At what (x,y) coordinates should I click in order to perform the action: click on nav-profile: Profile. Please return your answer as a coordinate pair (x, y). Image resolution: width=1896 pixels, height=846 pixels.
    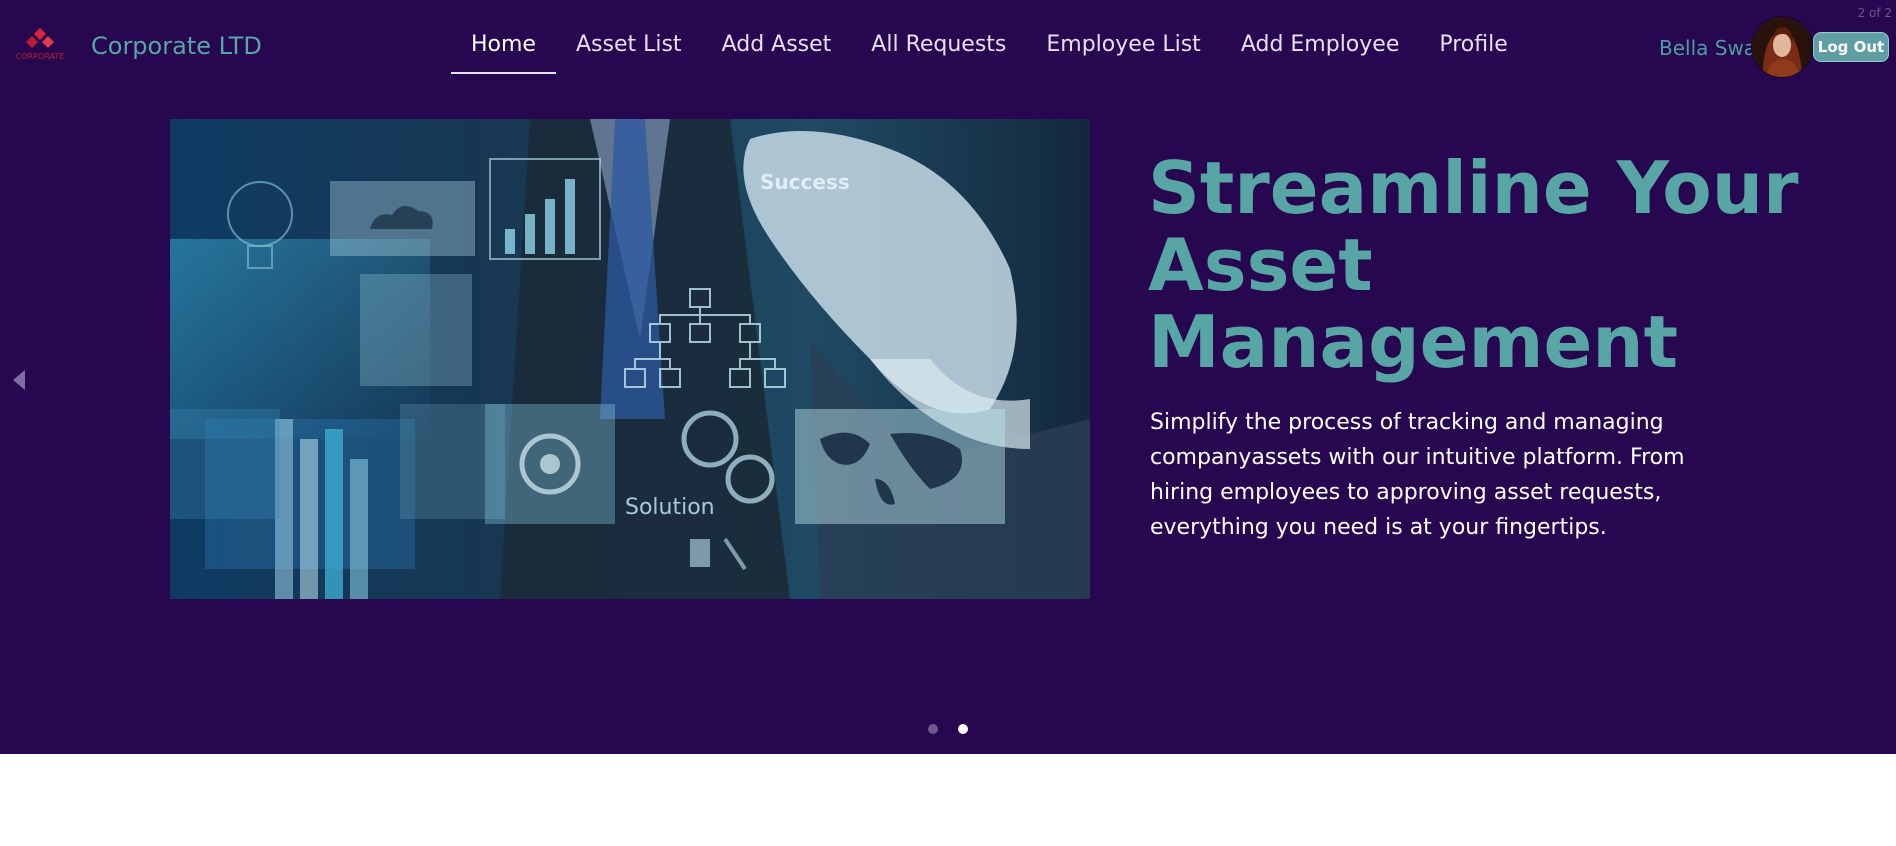
    Looking at the image, I should click on (1473, 51).